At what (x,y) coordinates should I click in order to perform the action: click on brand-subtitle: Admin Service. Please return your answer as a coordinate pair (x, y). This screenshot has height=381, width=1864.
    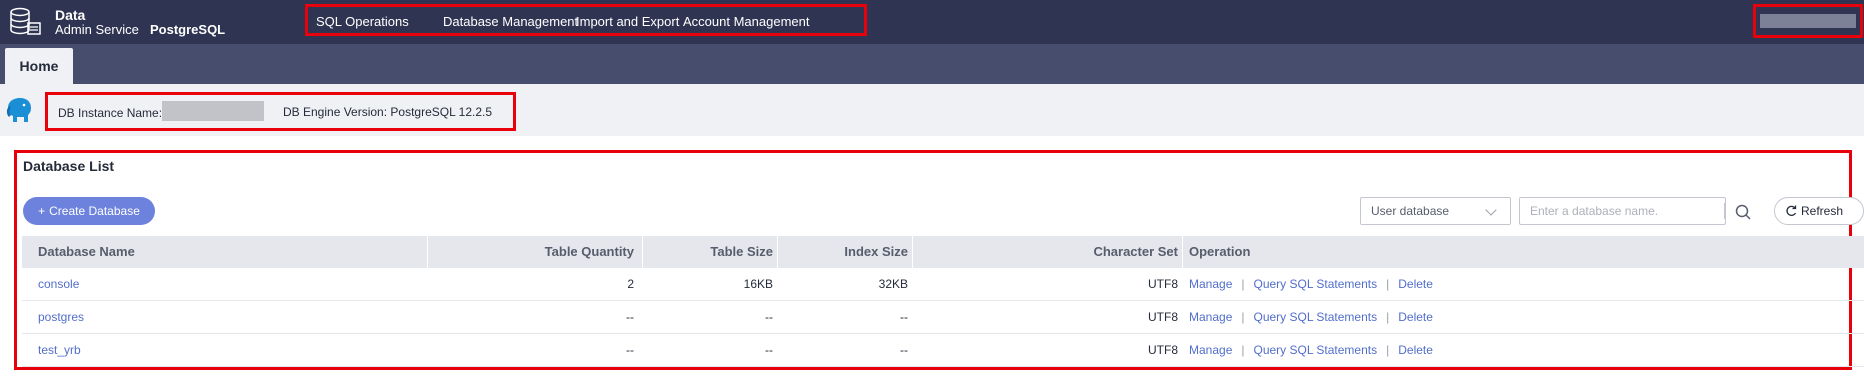
    Looking at the image, I should click on (97, 29).